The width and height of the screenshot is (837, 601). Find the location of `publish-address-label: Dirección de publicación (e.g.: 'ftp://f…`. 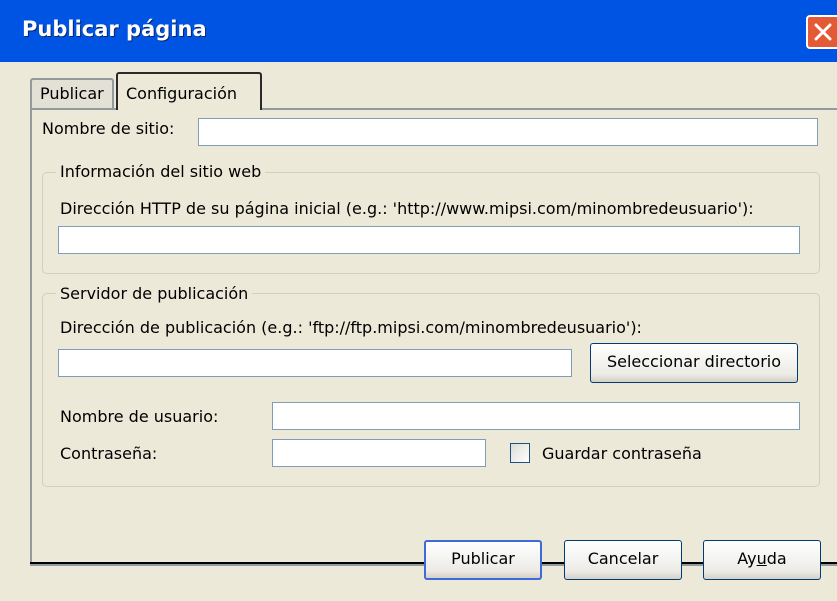

publish-address-label: Dirección de publicación (e.g.: 'ftp://f… is located at coordinates (351, 327).